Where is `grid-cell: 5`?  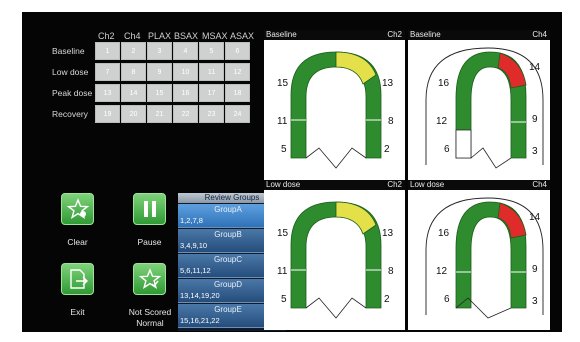 grid-cell: 5 is located at coordinates (211, 51).